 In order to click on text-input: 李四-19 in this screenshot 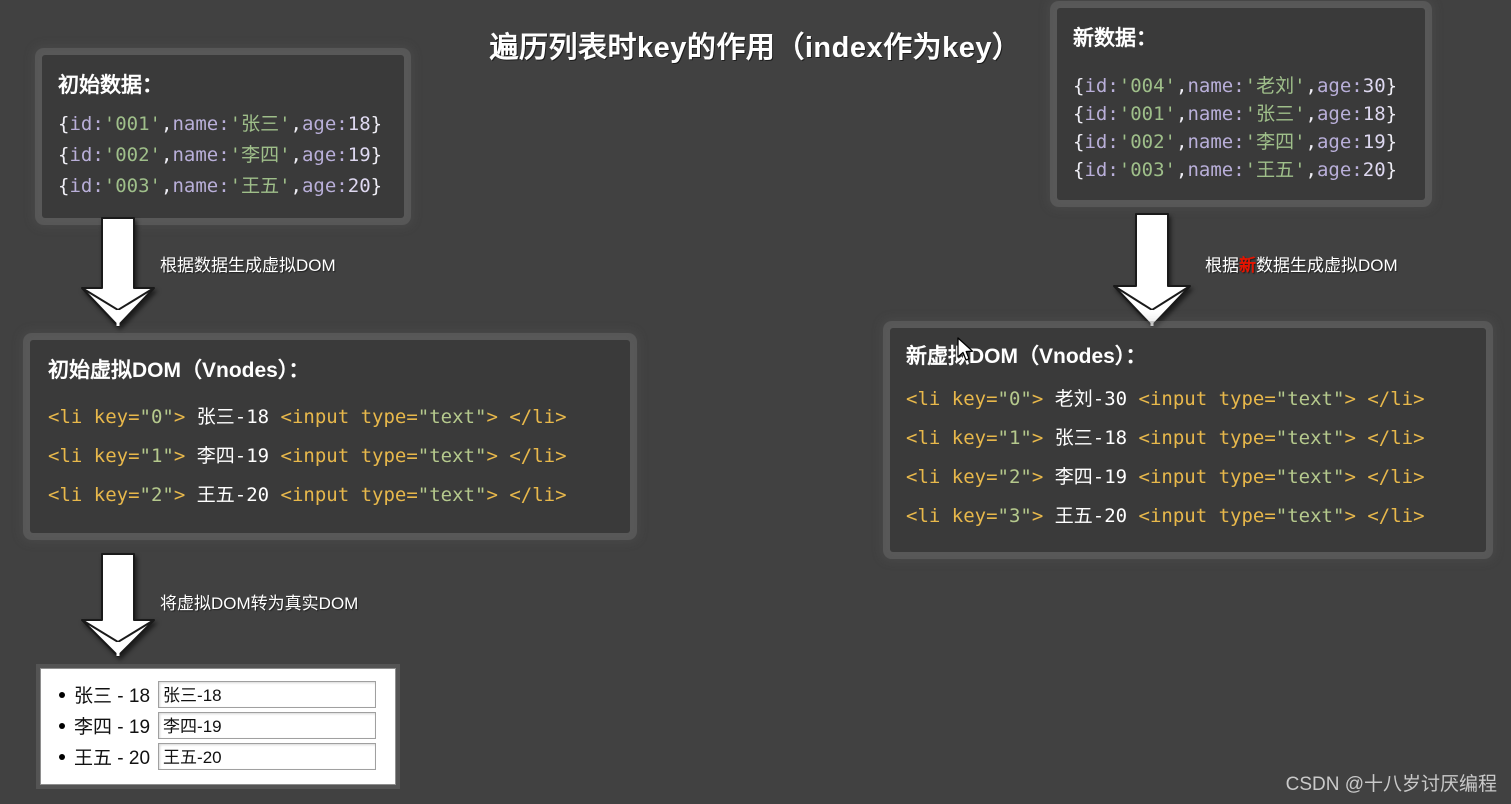, I will do `click(267, 725)`.